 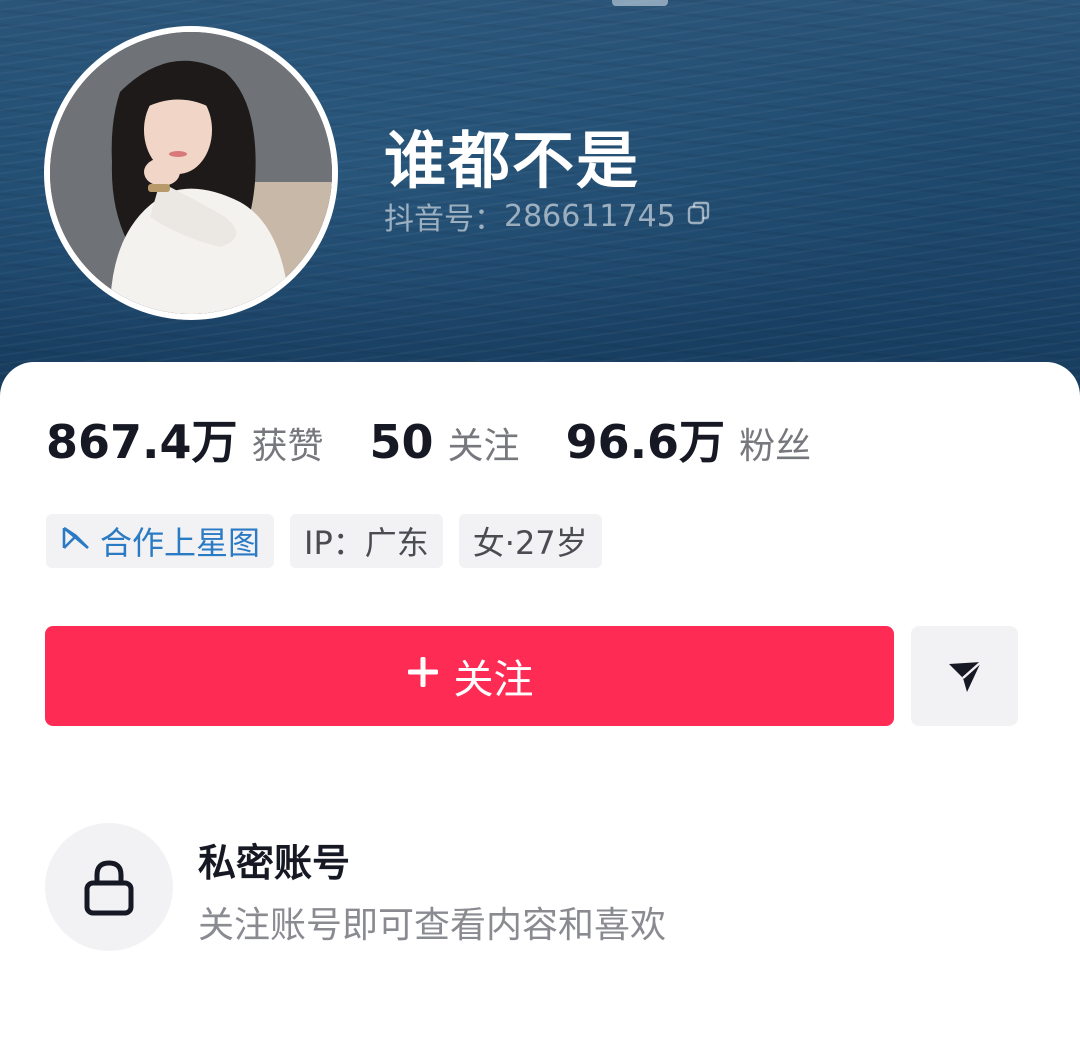 I want to click on likes-label: 获赞, so click(x=287, y=446).